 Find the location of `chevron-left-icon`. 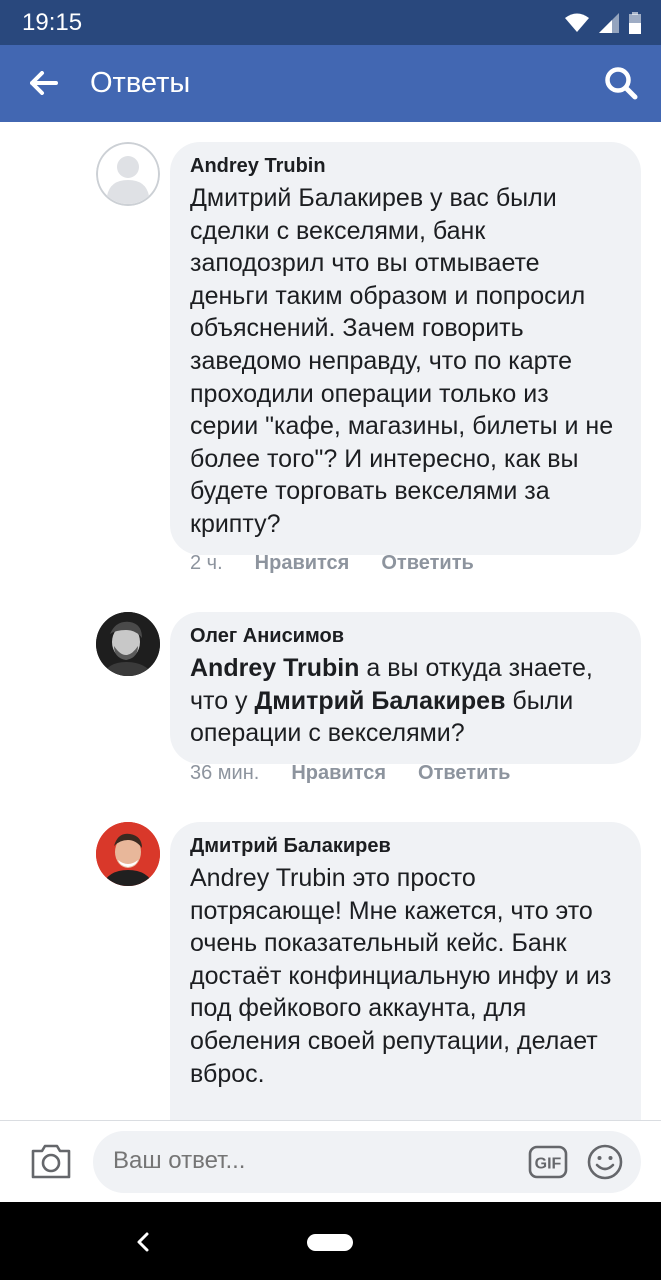

chevron-left-icon is located at coordinates (143, 1242).